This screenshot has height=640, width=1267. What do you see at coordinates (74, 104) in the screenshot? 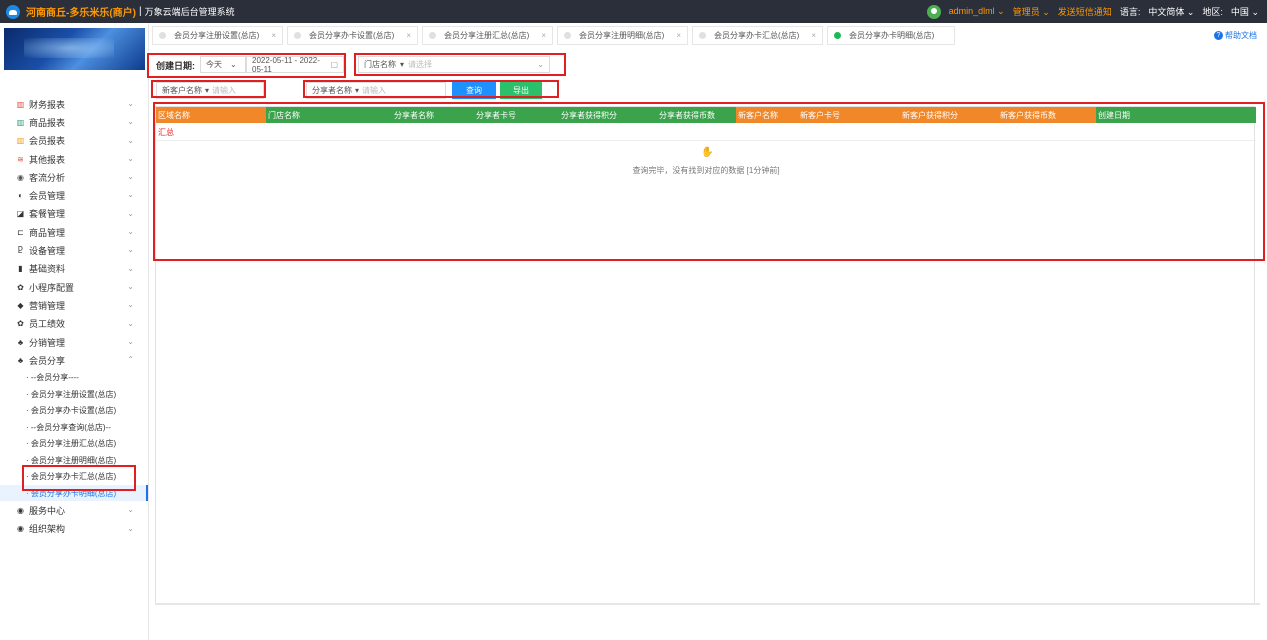
I see `sidebar-item-chart: ▥ 财务报表 ⌄` at bounding box center [74, 104].